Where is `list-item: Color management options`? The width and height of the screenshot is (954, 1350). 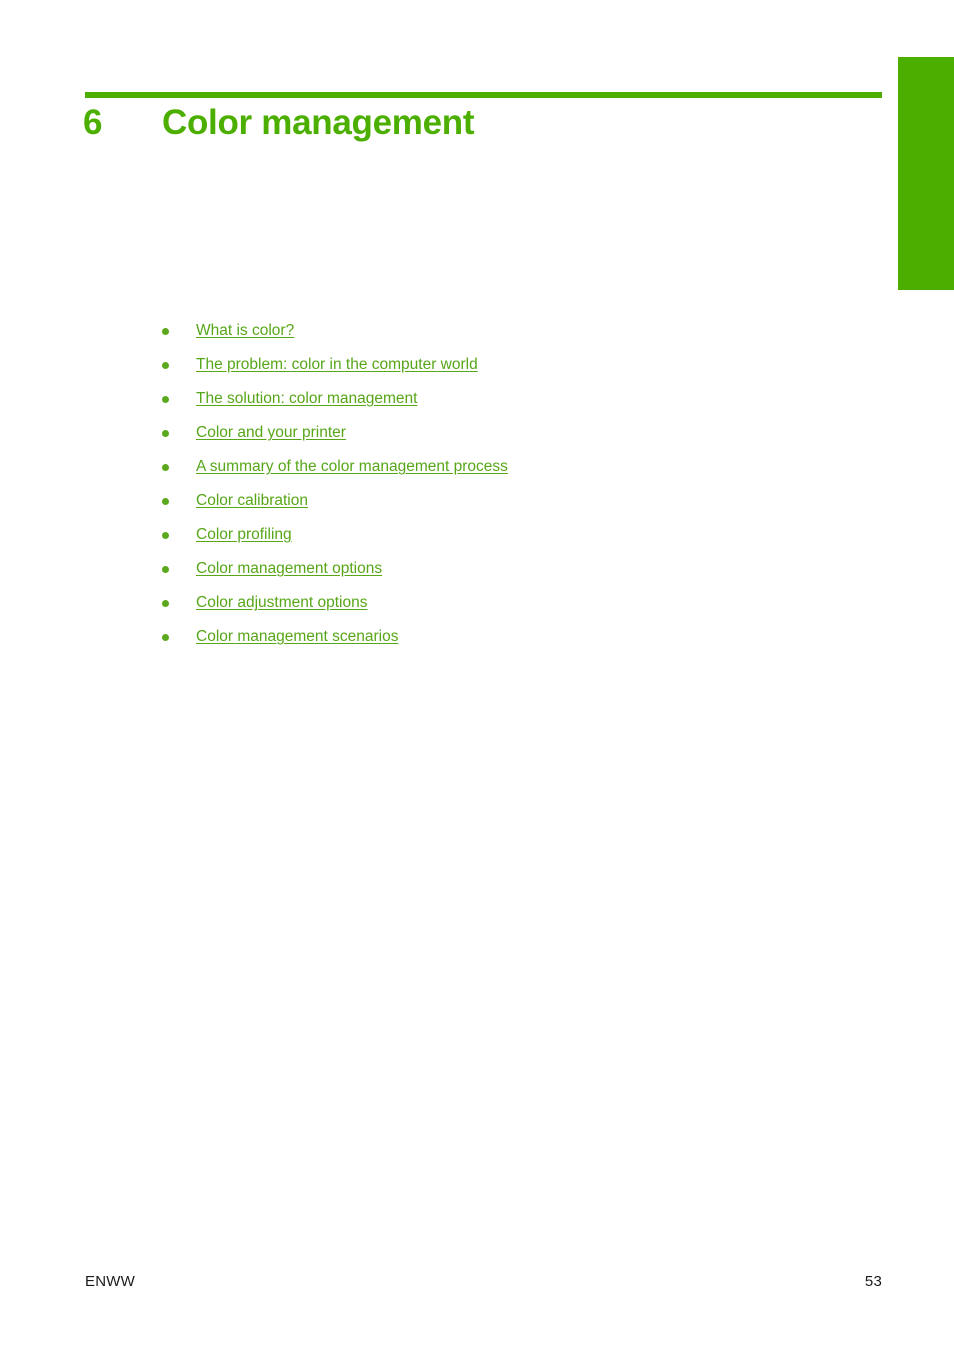
list-item: Color management options is located at coordinates (505, 575).